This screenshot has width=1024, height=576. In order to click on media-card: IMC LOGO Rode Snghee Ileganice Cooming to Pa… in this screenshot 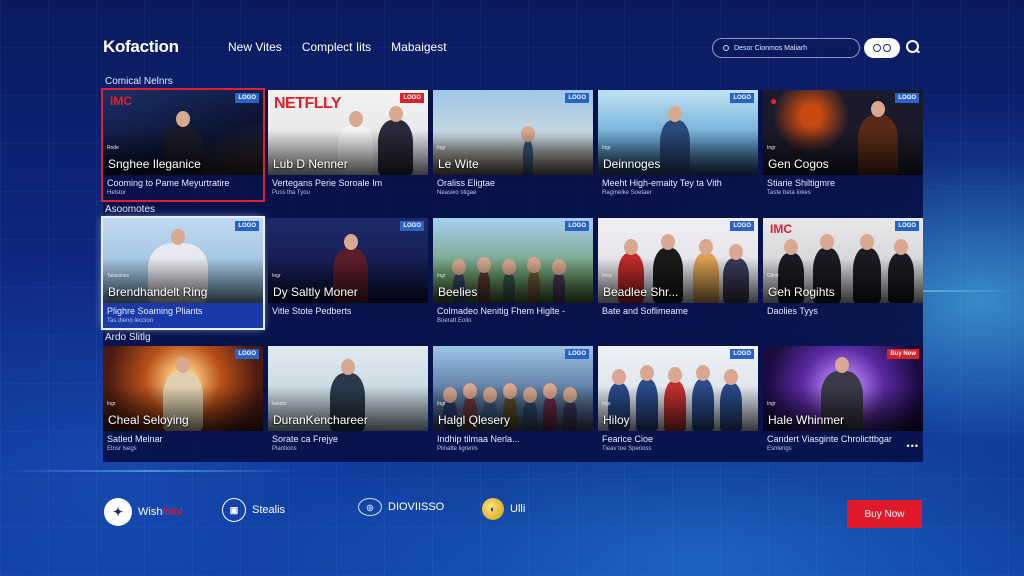, I will do `click(183, 145)`.